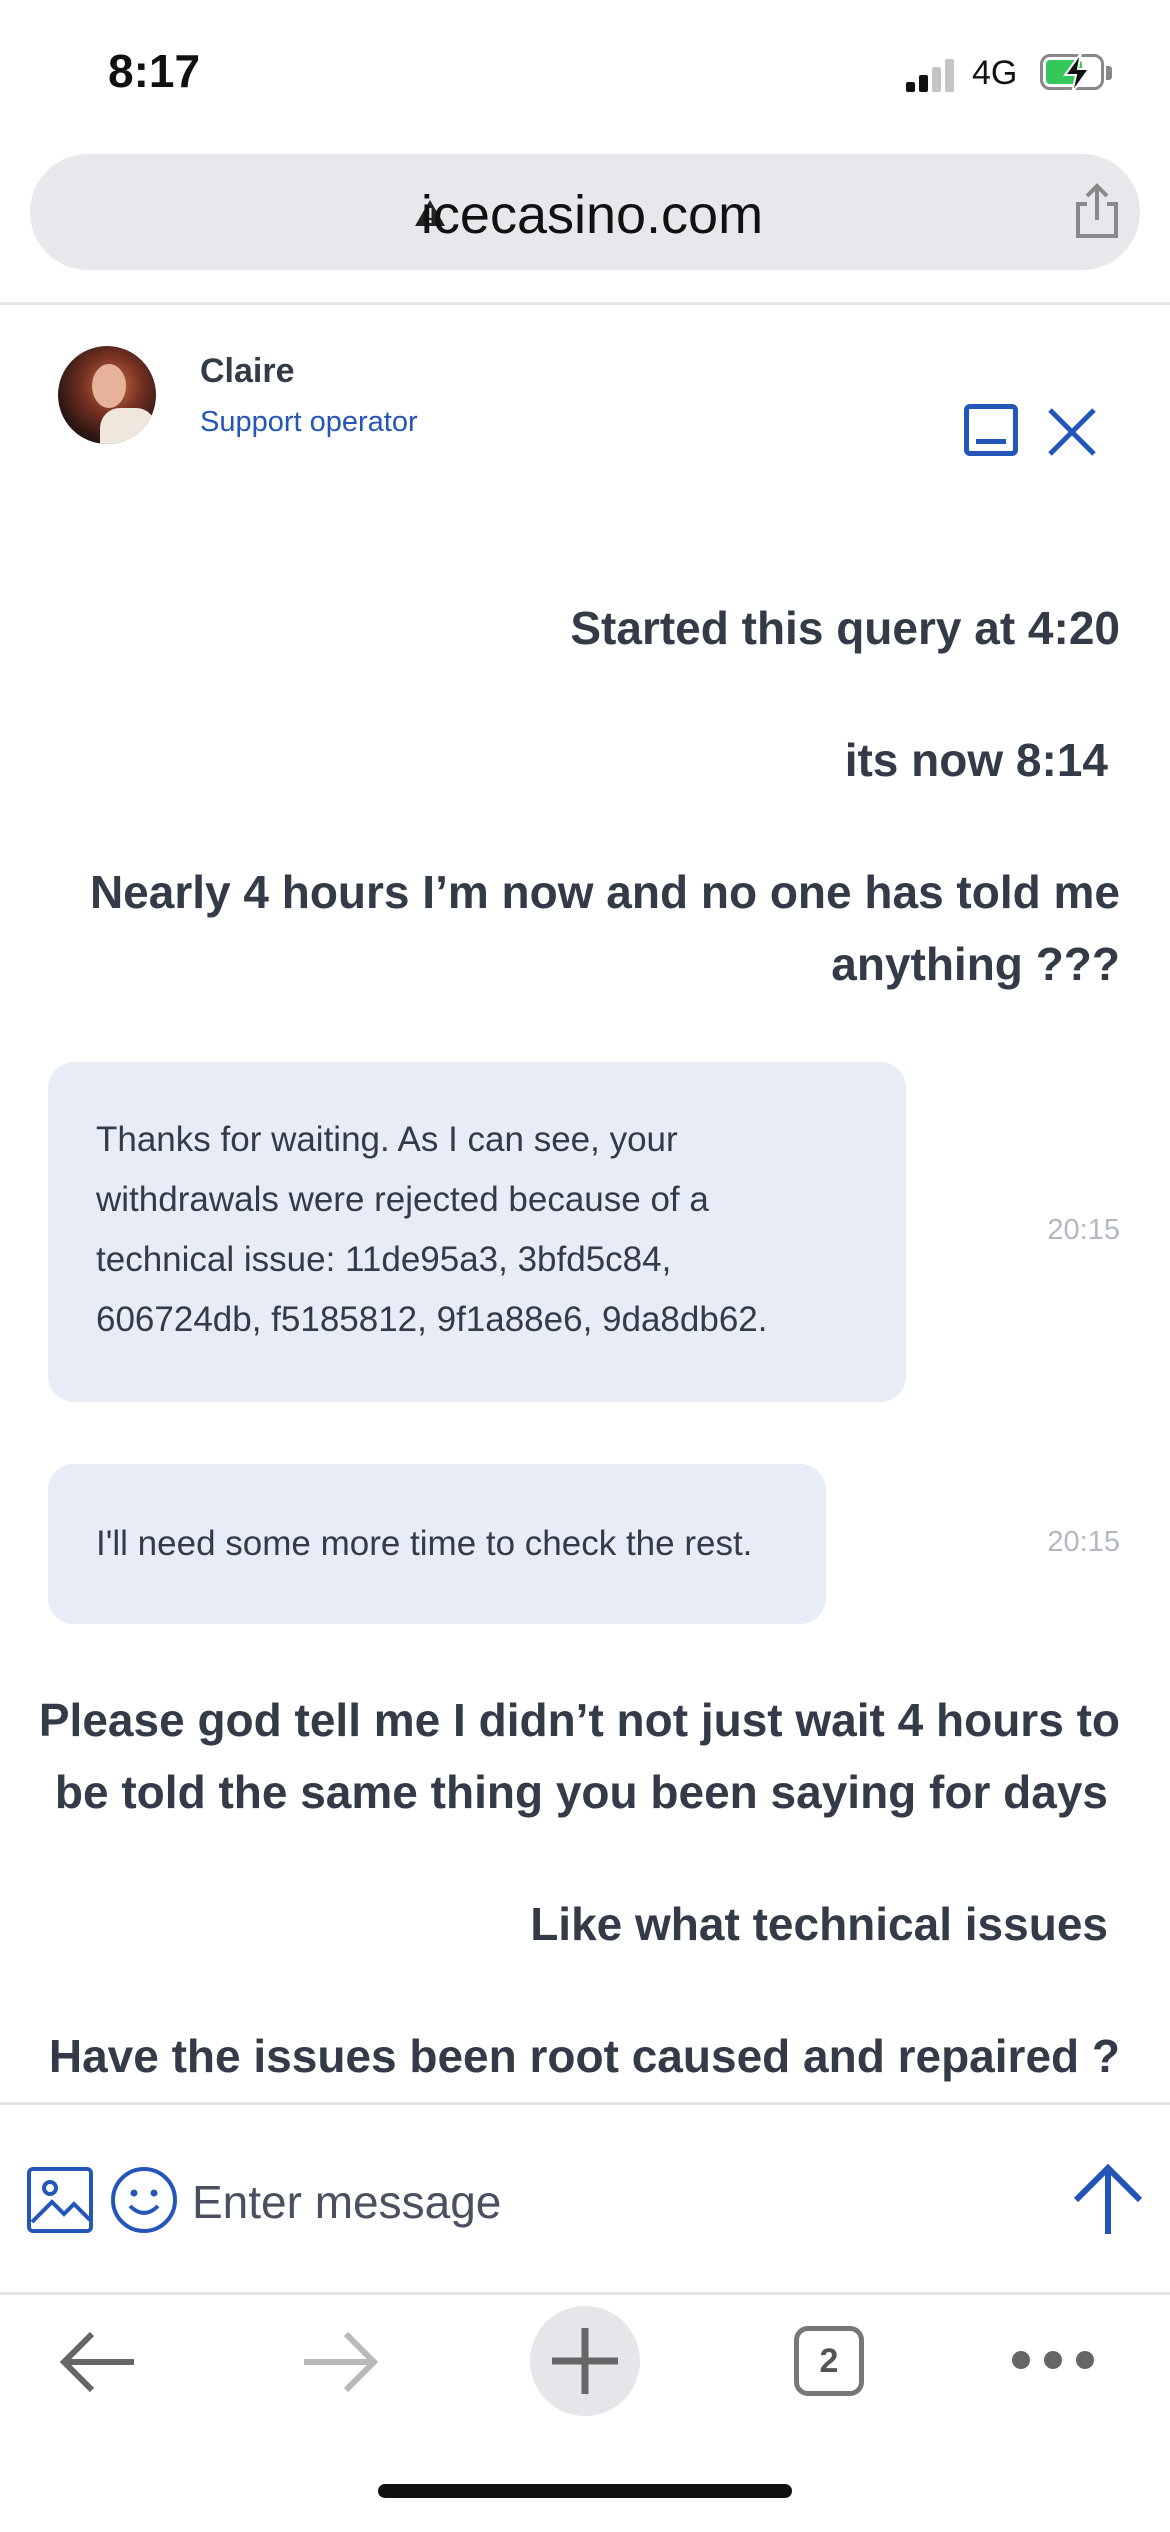  What do you see at coordinates (1109, 73) in the screenshot?
I see `battery-cap` at bounding box center [1109, 73].